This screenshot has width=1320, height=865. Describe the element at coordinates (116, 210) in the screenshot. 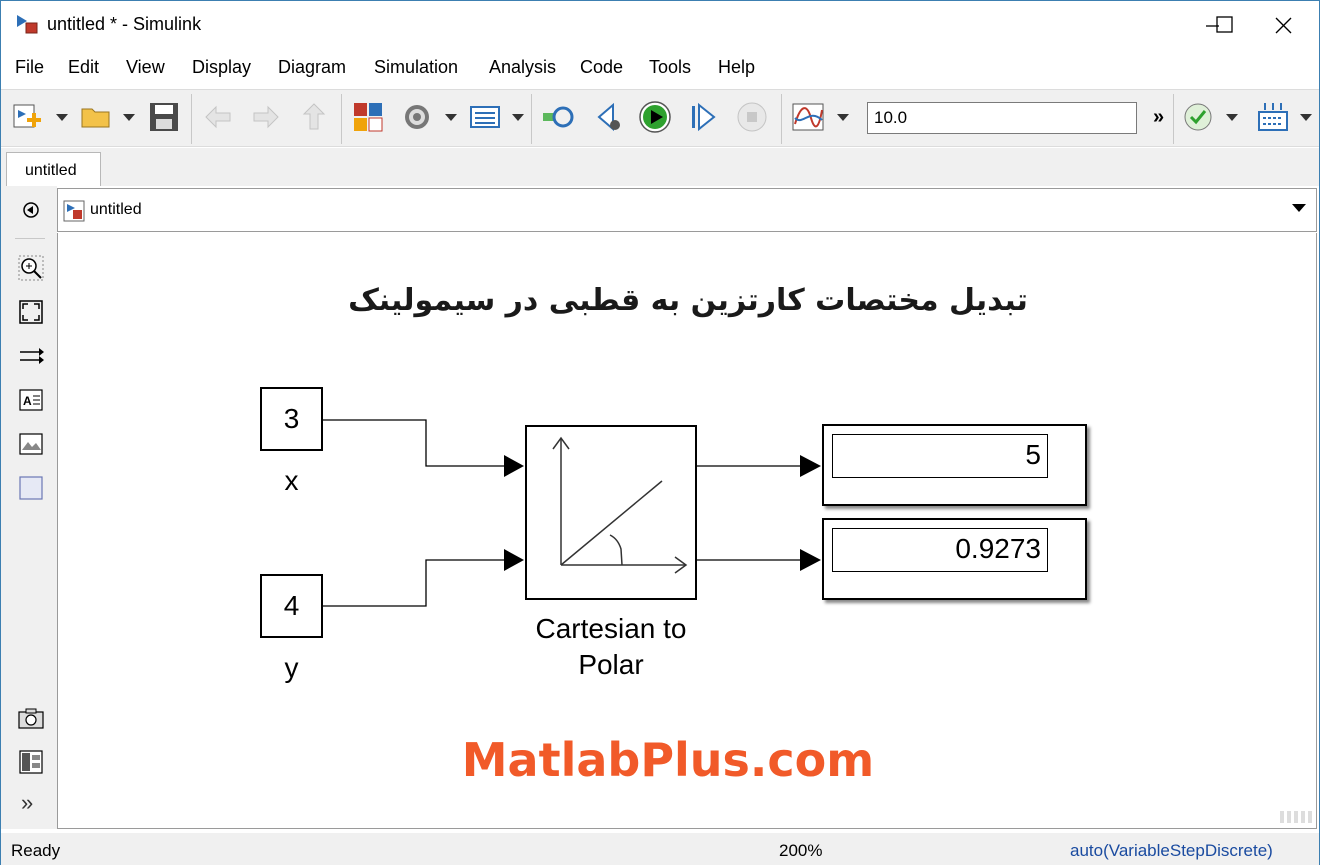

I see `breadcrumb-model: untitled` at that location.